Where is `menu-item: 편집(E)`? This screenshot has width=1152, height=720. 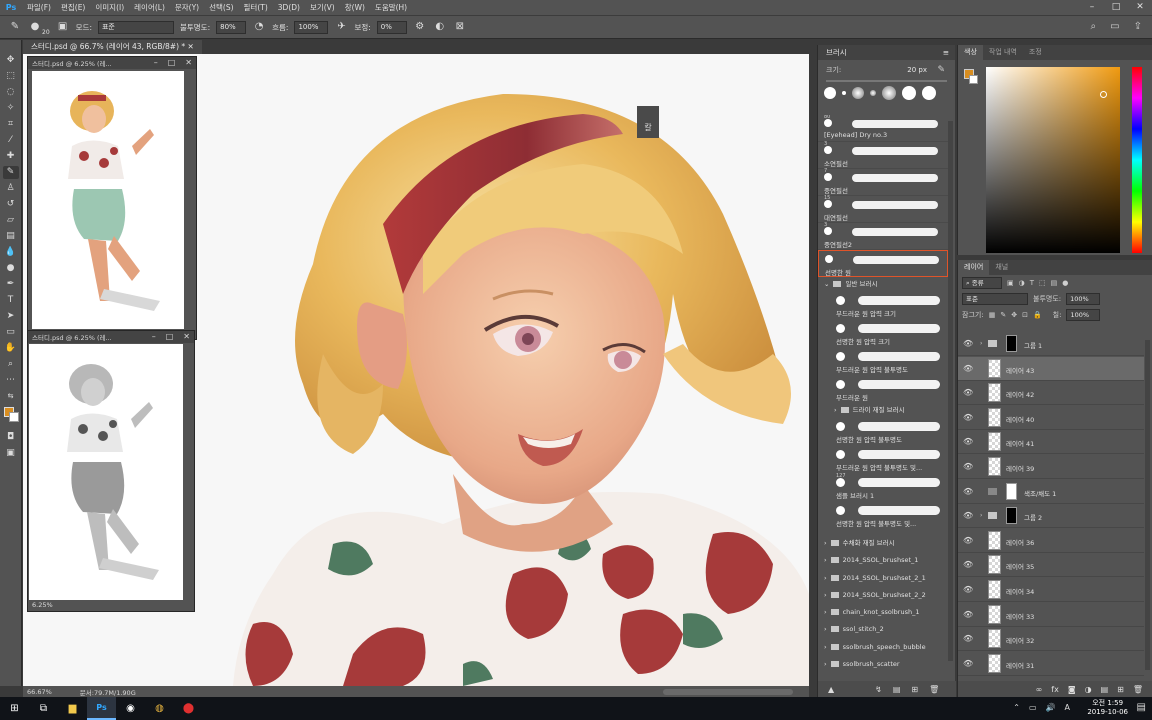 menu-item: 편집(E) is located at coordinates (73, 7).